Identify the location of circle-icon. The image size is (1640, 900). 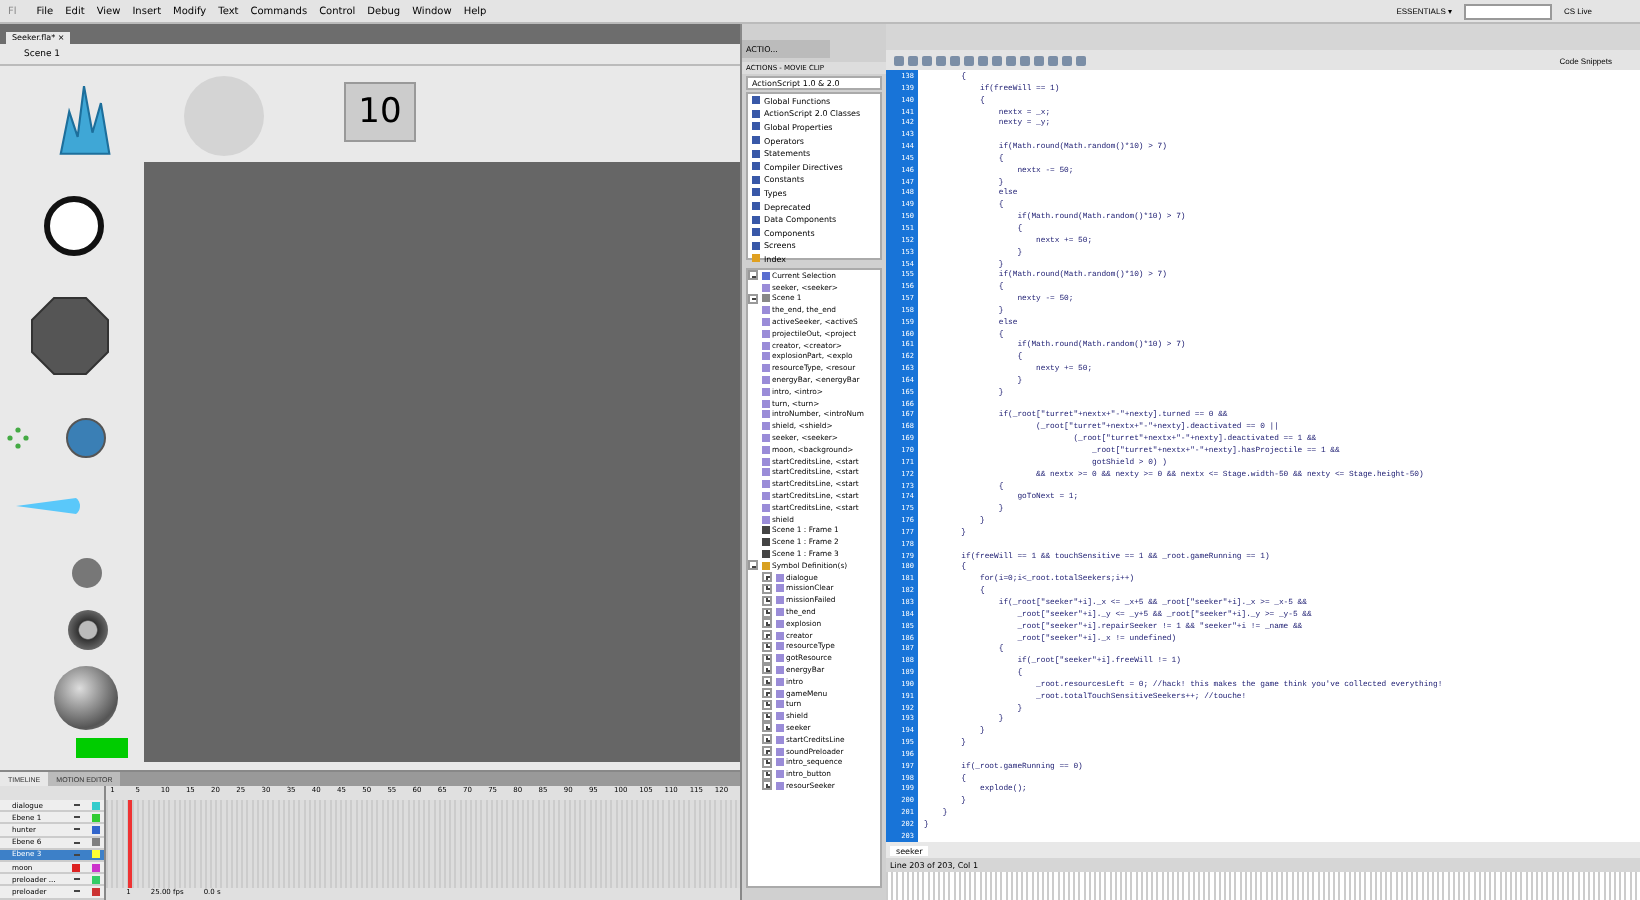
(87, 573).